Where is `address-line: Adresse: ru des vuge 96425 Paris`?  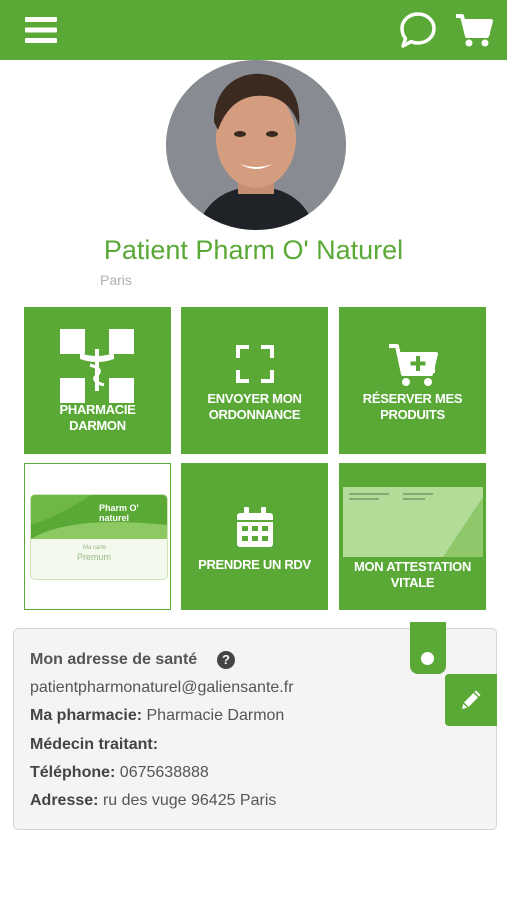
address-line: Adresse: ru des vuge 96425 Paris is located at coordinates (153, 801).